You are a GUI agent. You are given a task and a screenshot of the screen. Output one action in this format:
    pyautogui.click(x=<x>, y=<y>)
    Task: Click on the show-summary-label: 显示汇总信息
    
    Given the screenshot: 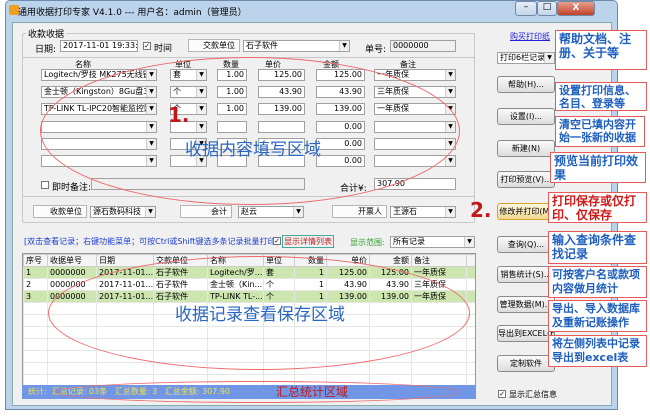 What is the action you would take?
    pyautogui.click(x=533, y=394)
    